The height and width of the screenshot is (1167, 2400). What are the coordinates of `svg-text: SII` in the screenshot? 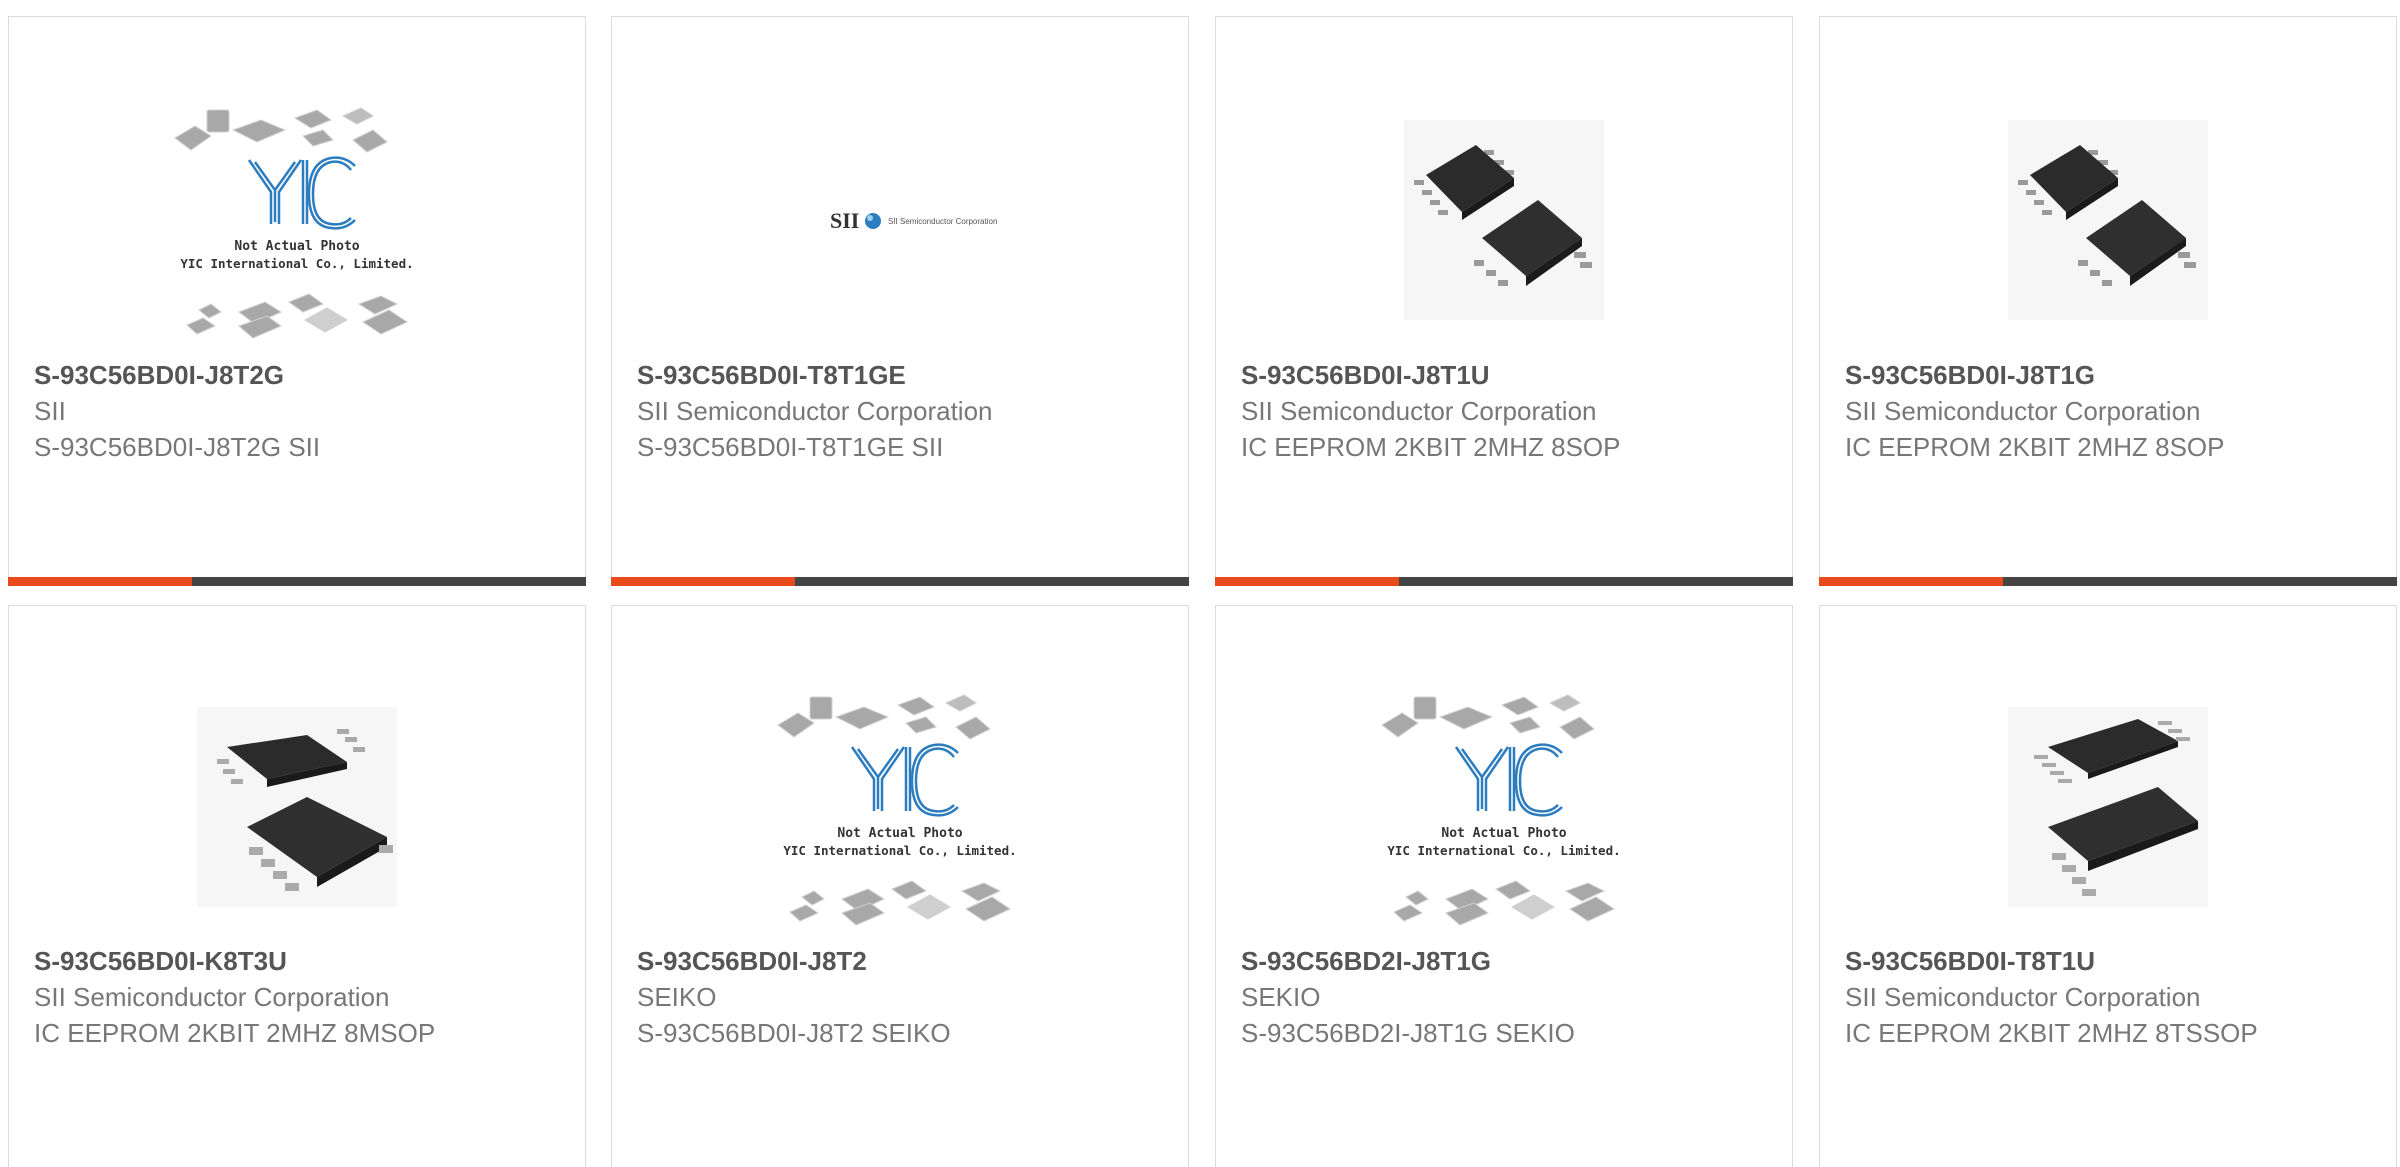 It's located at (844, 220).